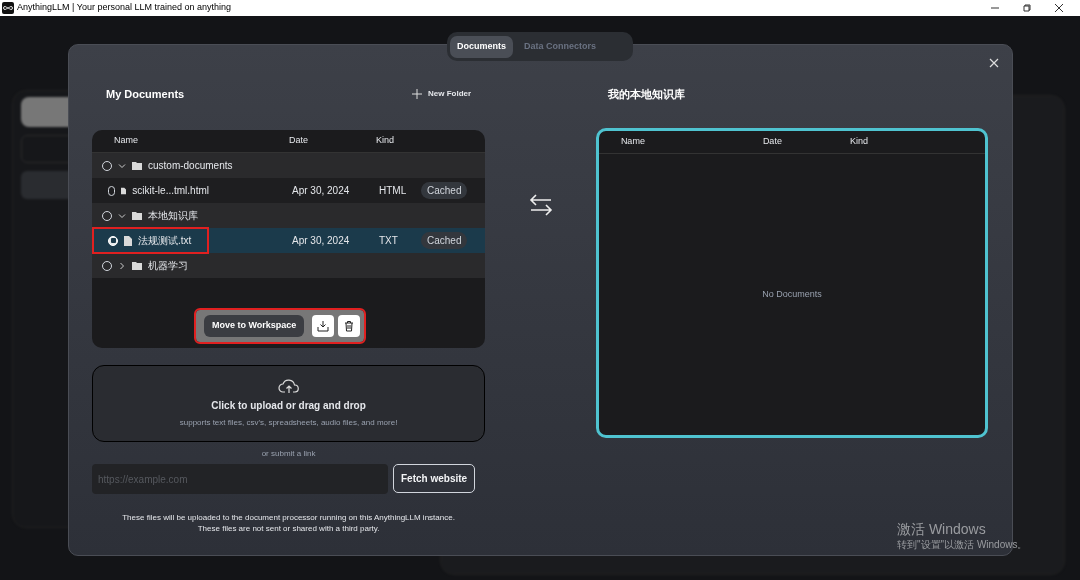  What do you see at coordinates (190, 166) in the screenshot?
I see `folder-name: custom-documents` at bounding box center [190, 166].